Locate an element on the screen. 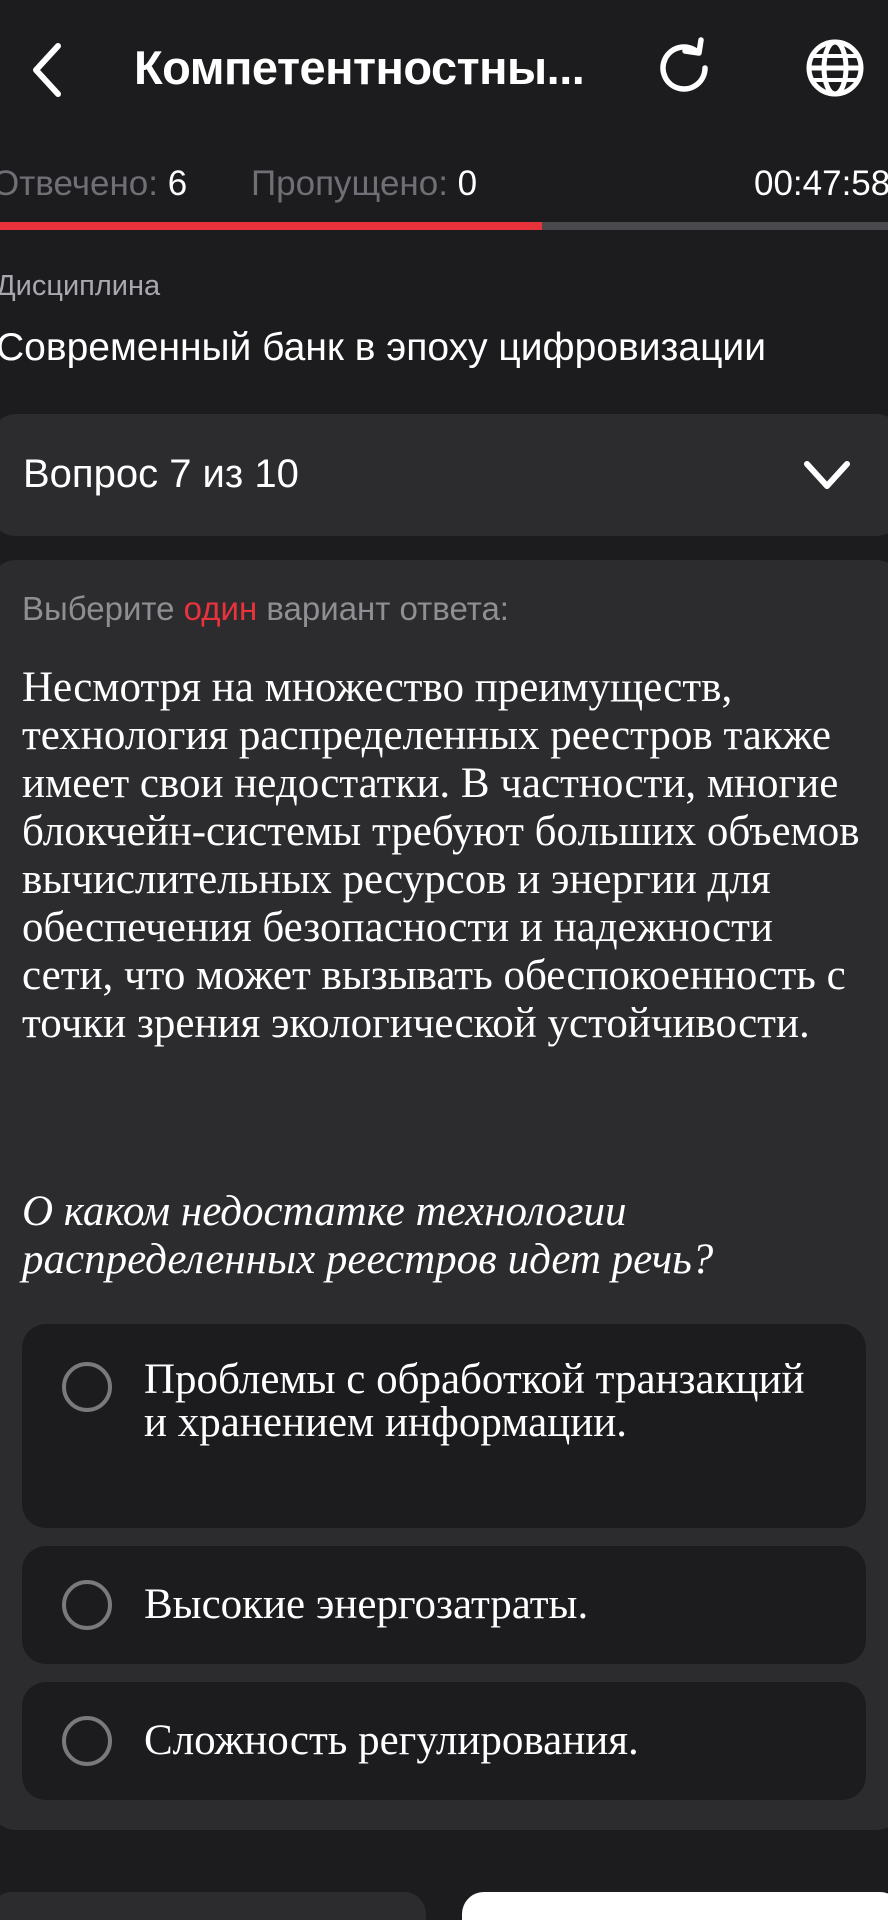 This screenshot has width=888, height=1920. back-button is located at coordinates (47, 70).